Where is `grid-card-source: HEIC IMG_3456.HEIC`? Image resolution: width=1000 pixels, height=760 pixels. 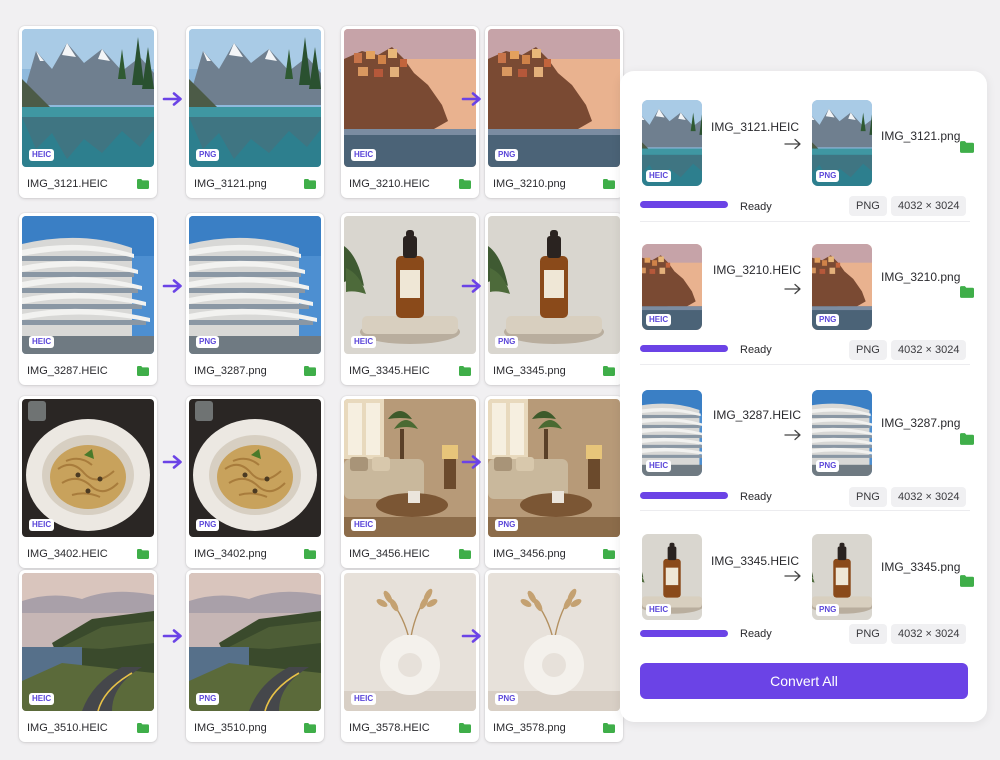 grid-card-source: HEIC IMG_3456.HEIC is located at coordinates (410, 482).